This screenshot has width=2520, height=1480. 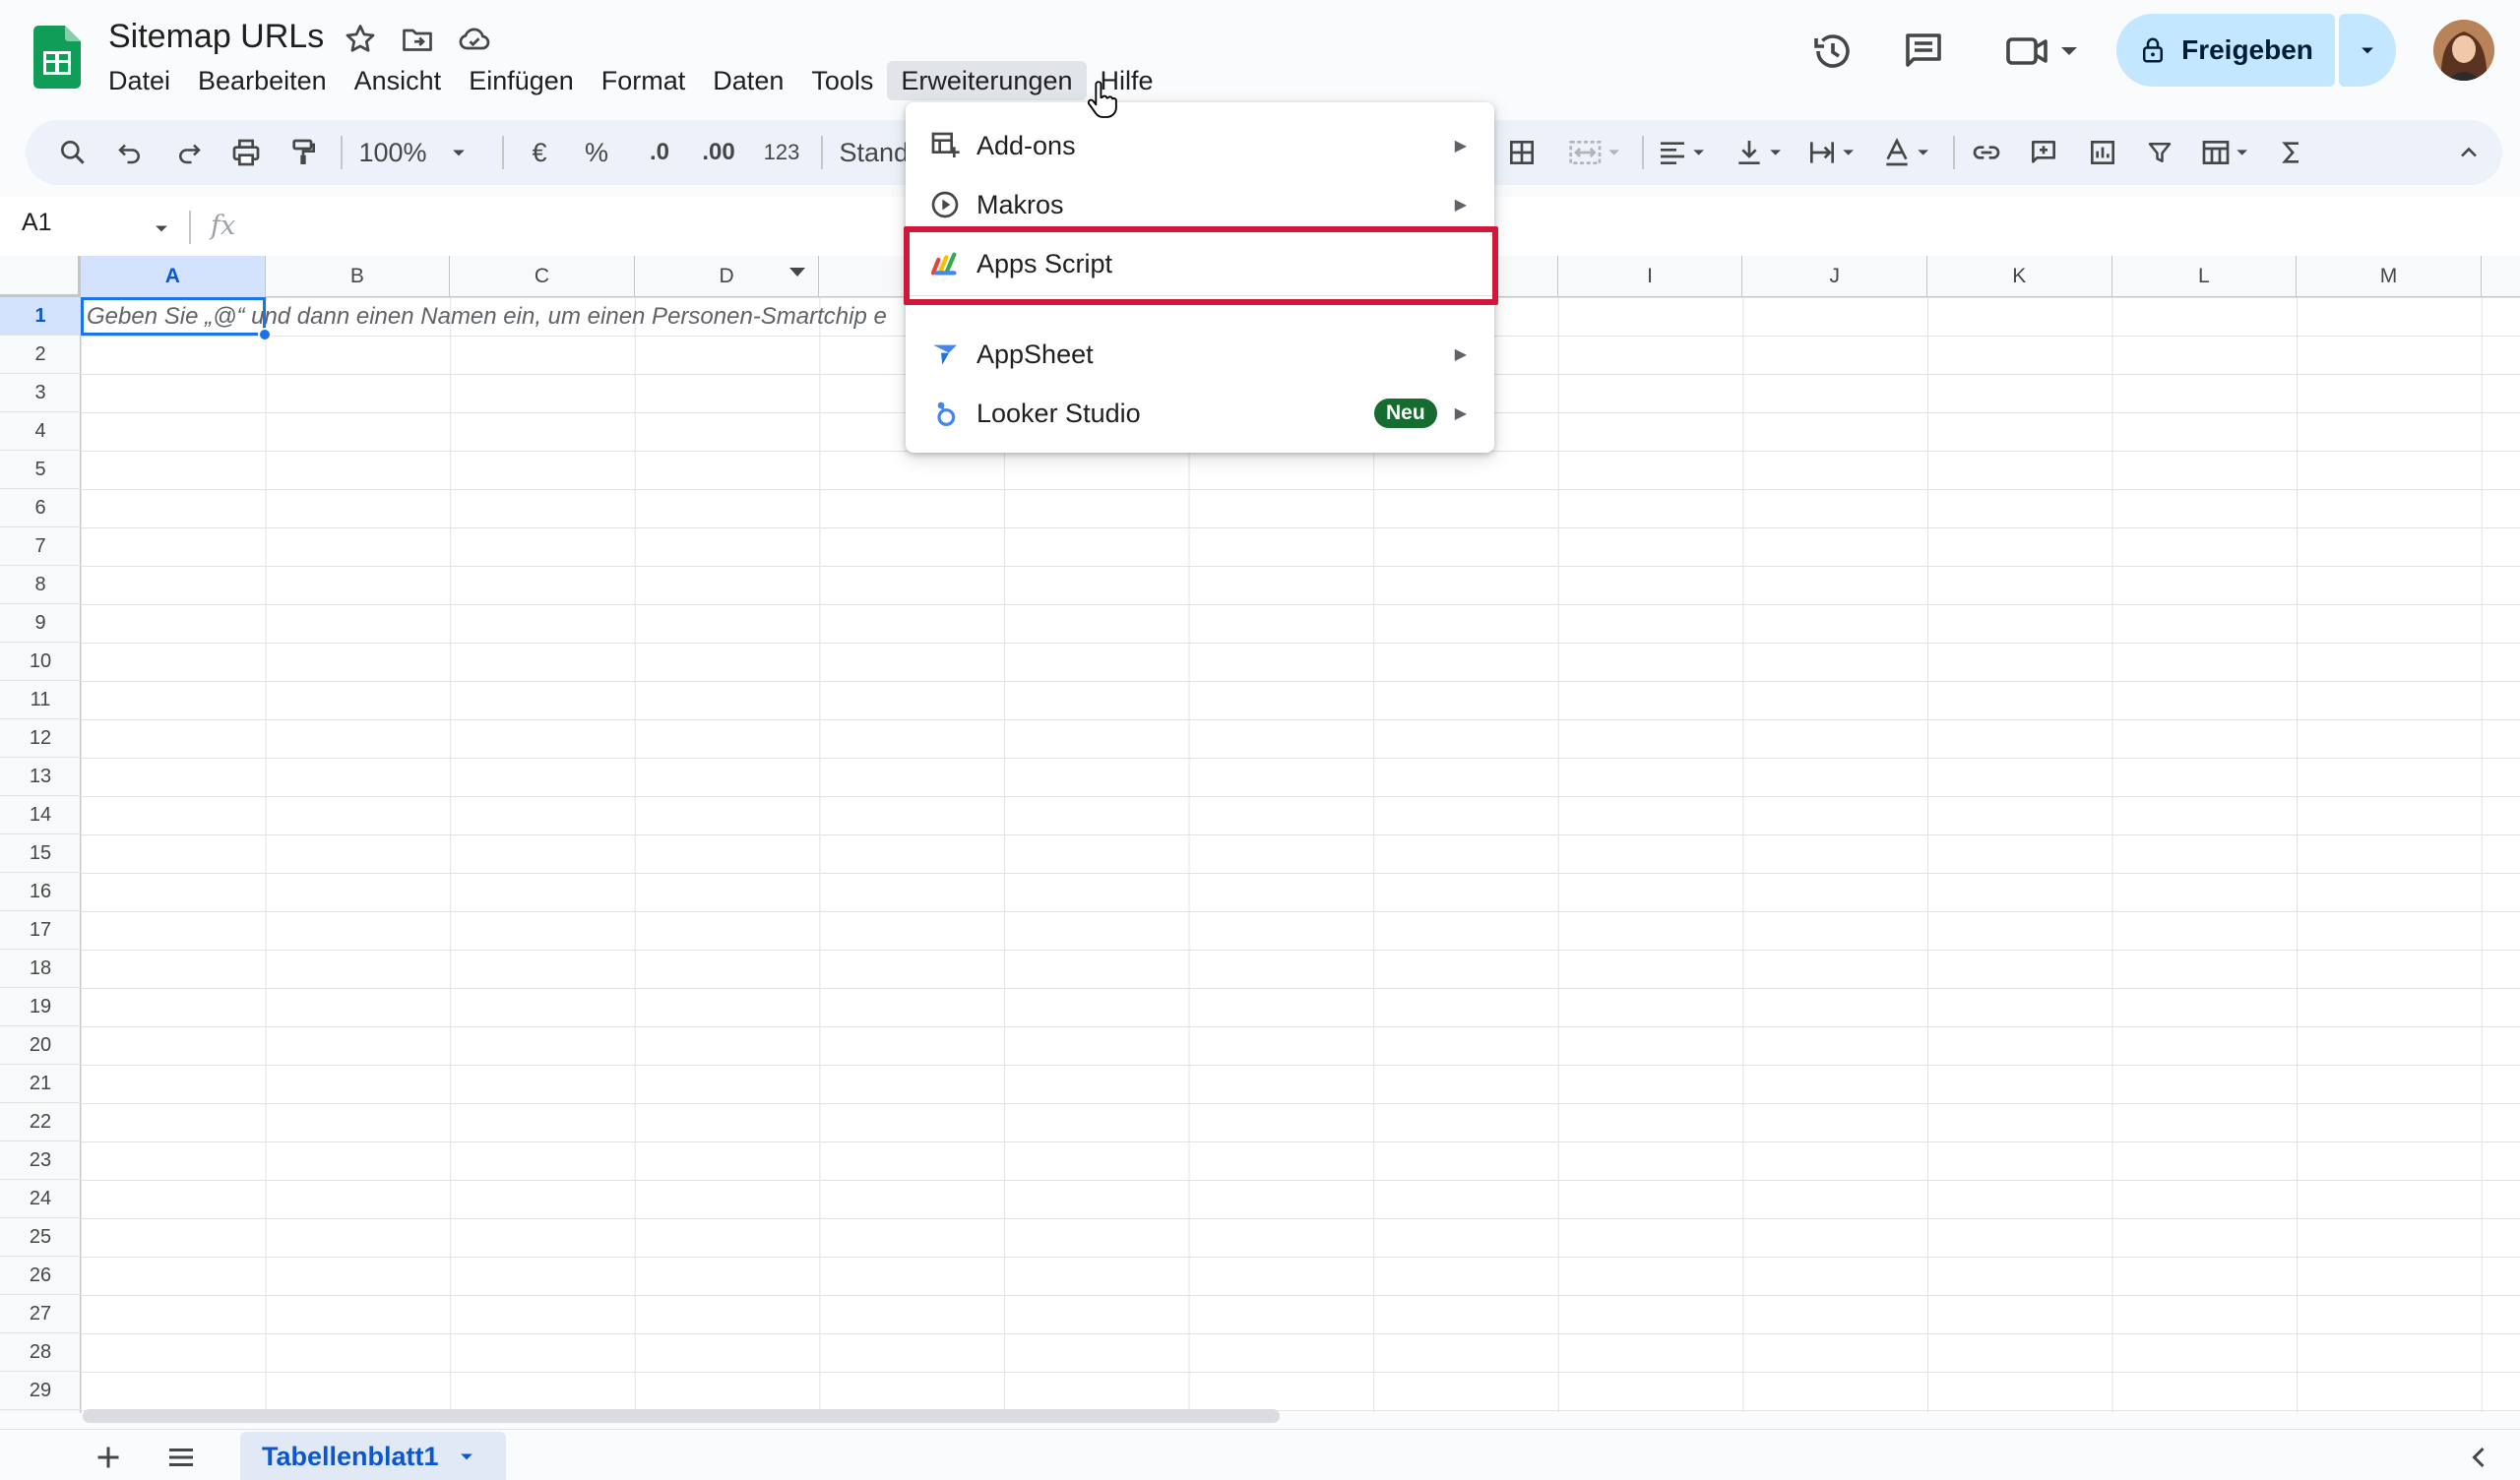 What do you see at coordinates (40, 1084) in the screenshot?
I see `row-header-21: 21` at bounding box center [40, 1084].